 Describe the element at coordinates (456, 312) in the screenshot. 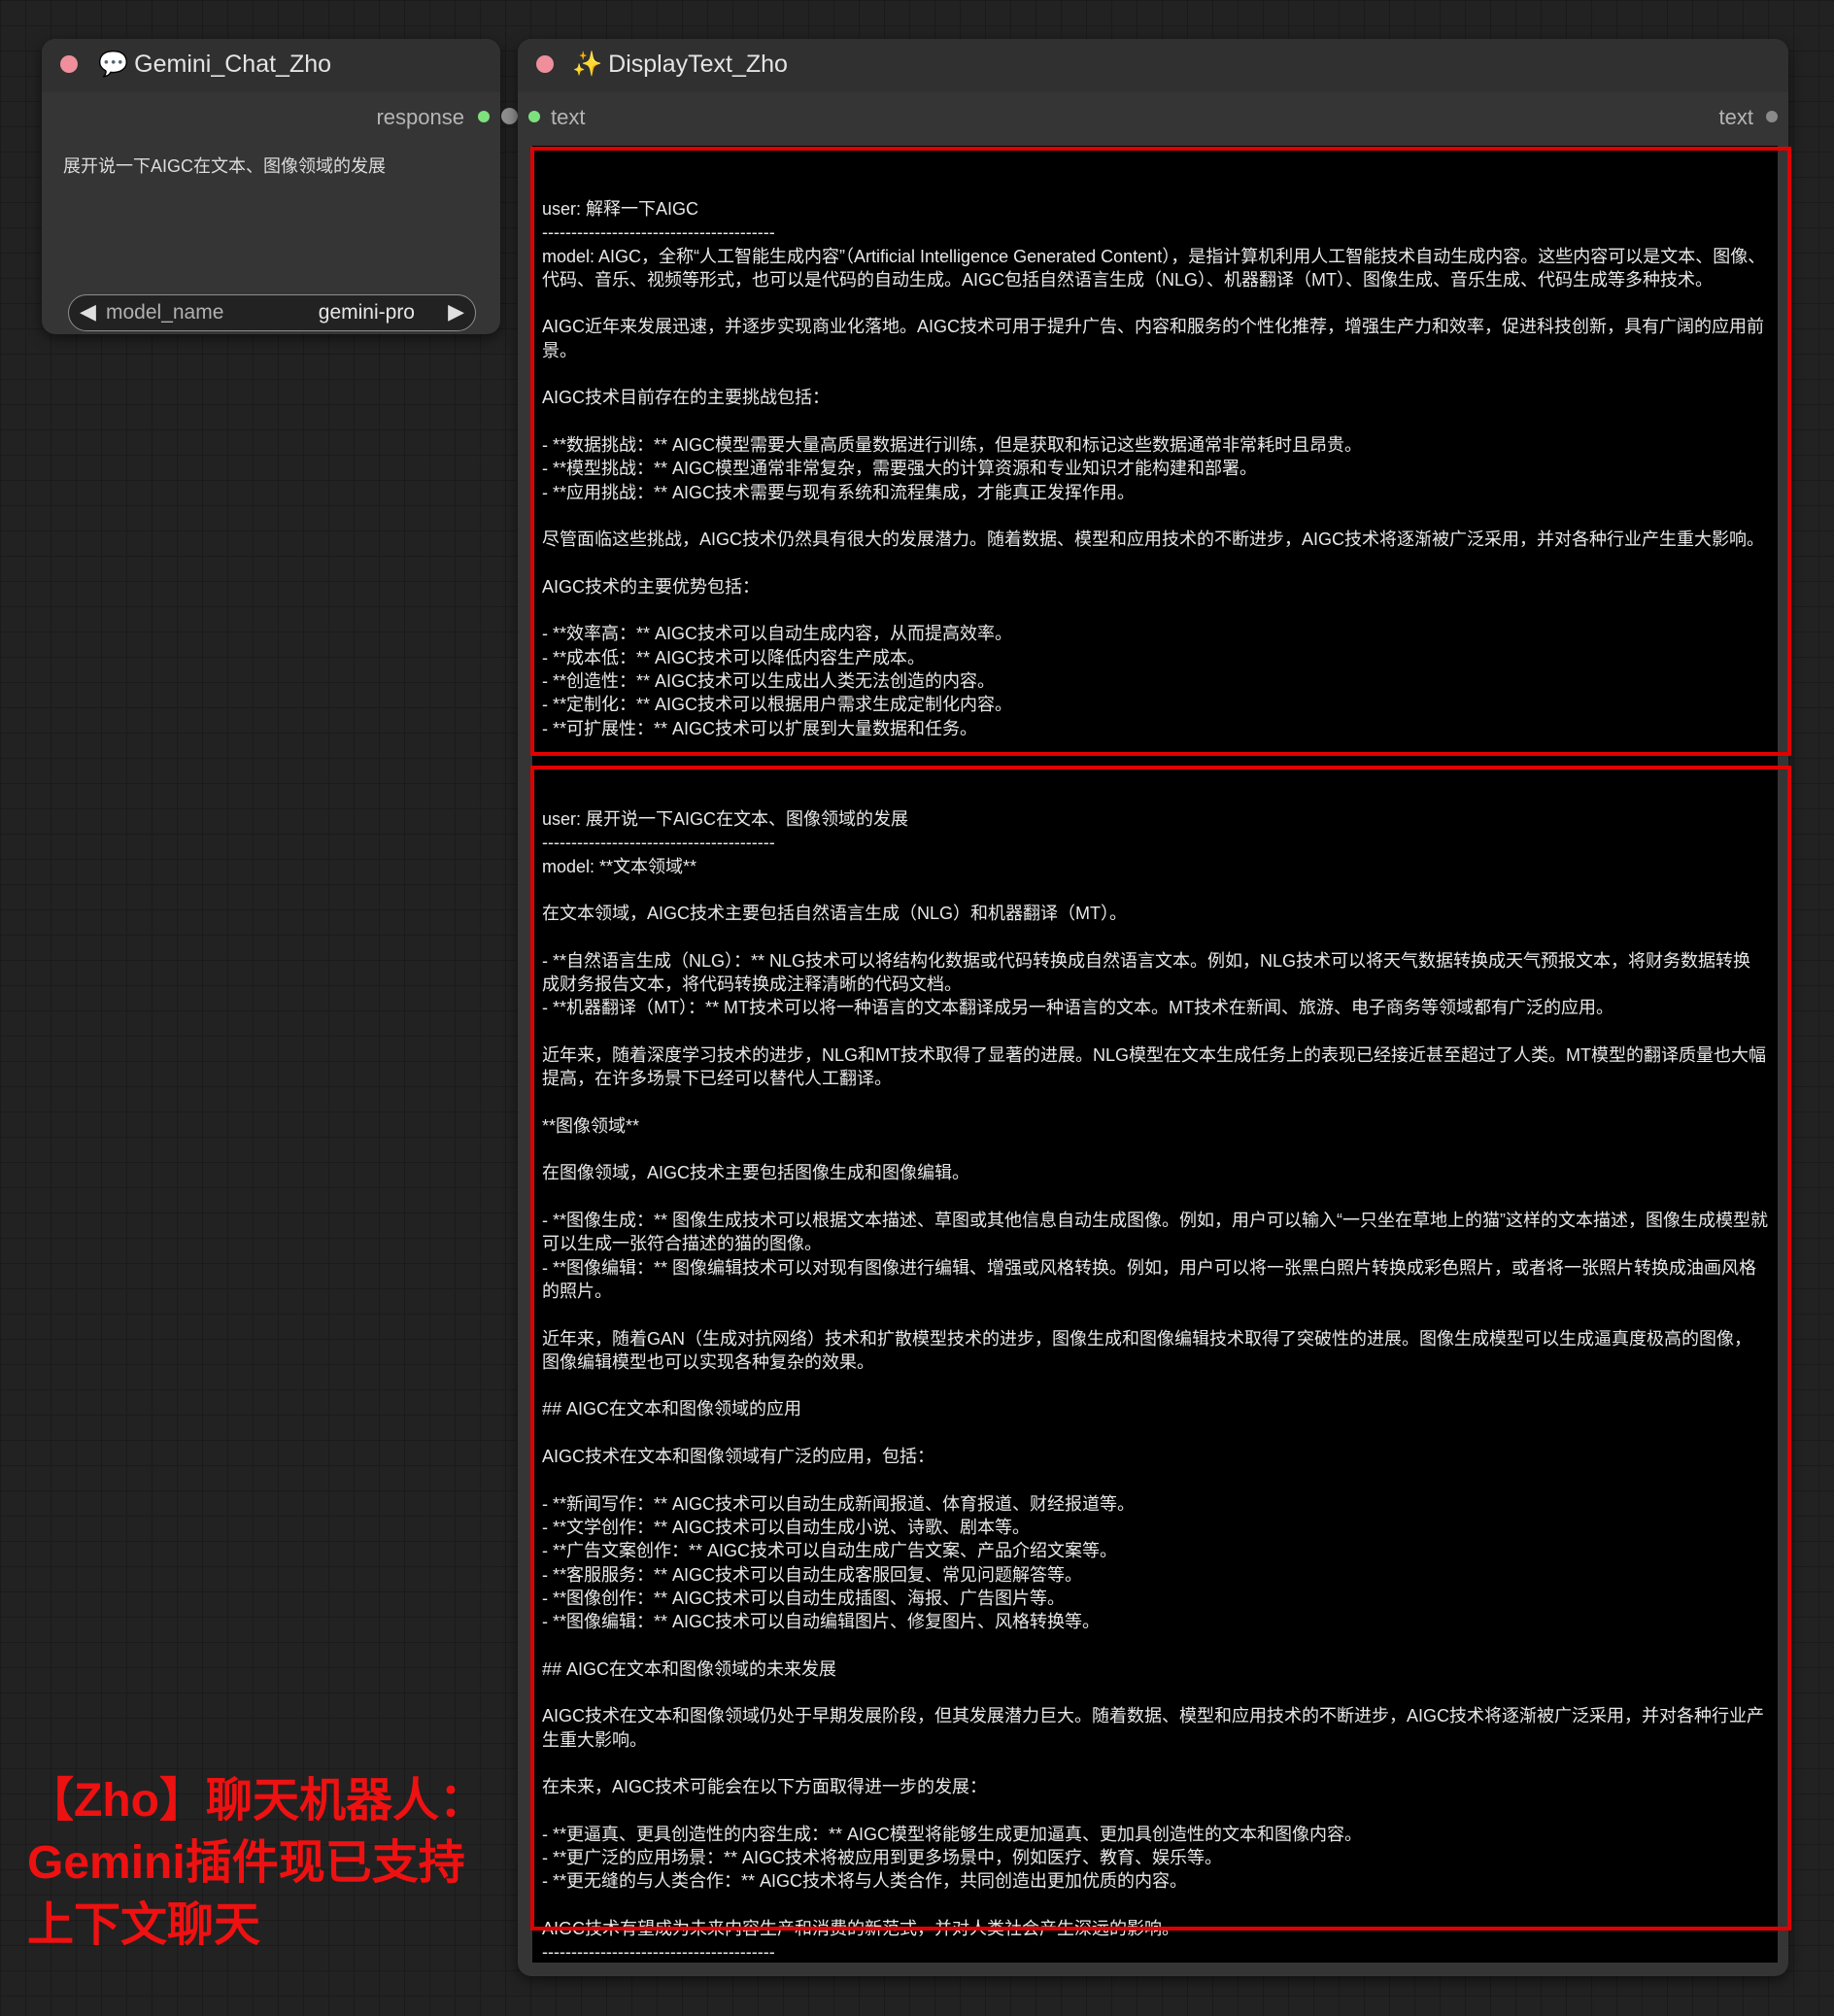

I see `combo-right-arrow-icon: ▶` at that location.